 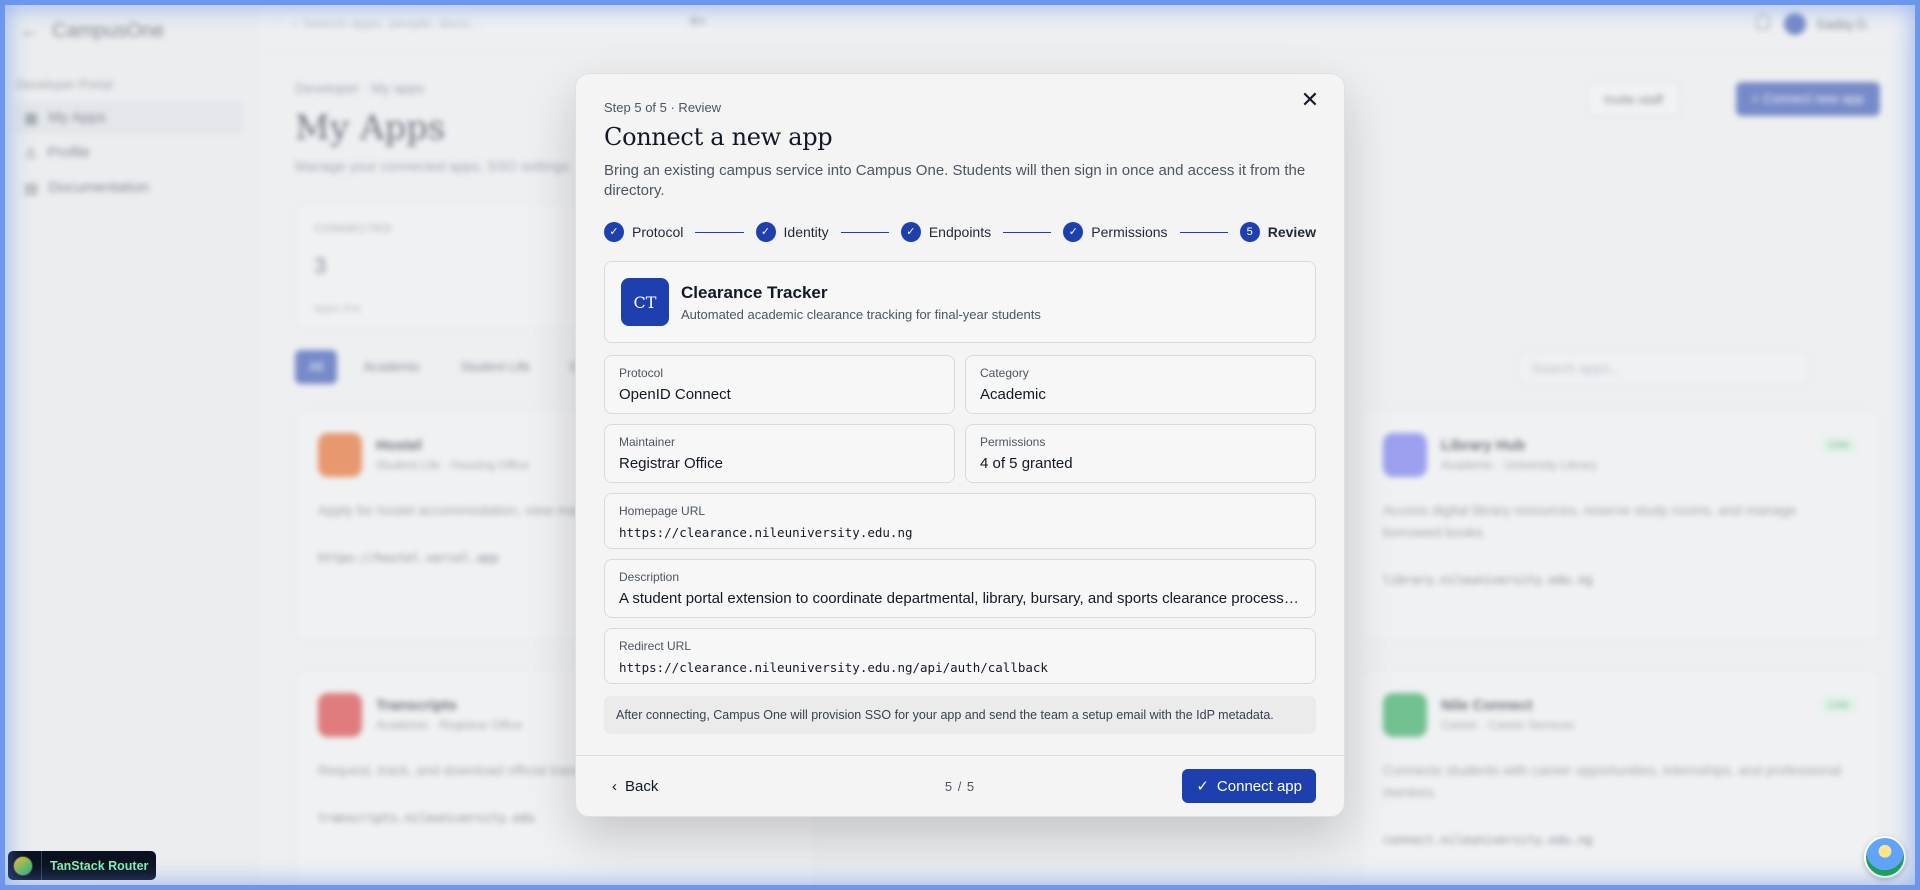 What do you see at coordinates (1115, 232) in the screenshot?
I see `step-permissions: ✓ Permissions` at bounding box center [1115, 232].